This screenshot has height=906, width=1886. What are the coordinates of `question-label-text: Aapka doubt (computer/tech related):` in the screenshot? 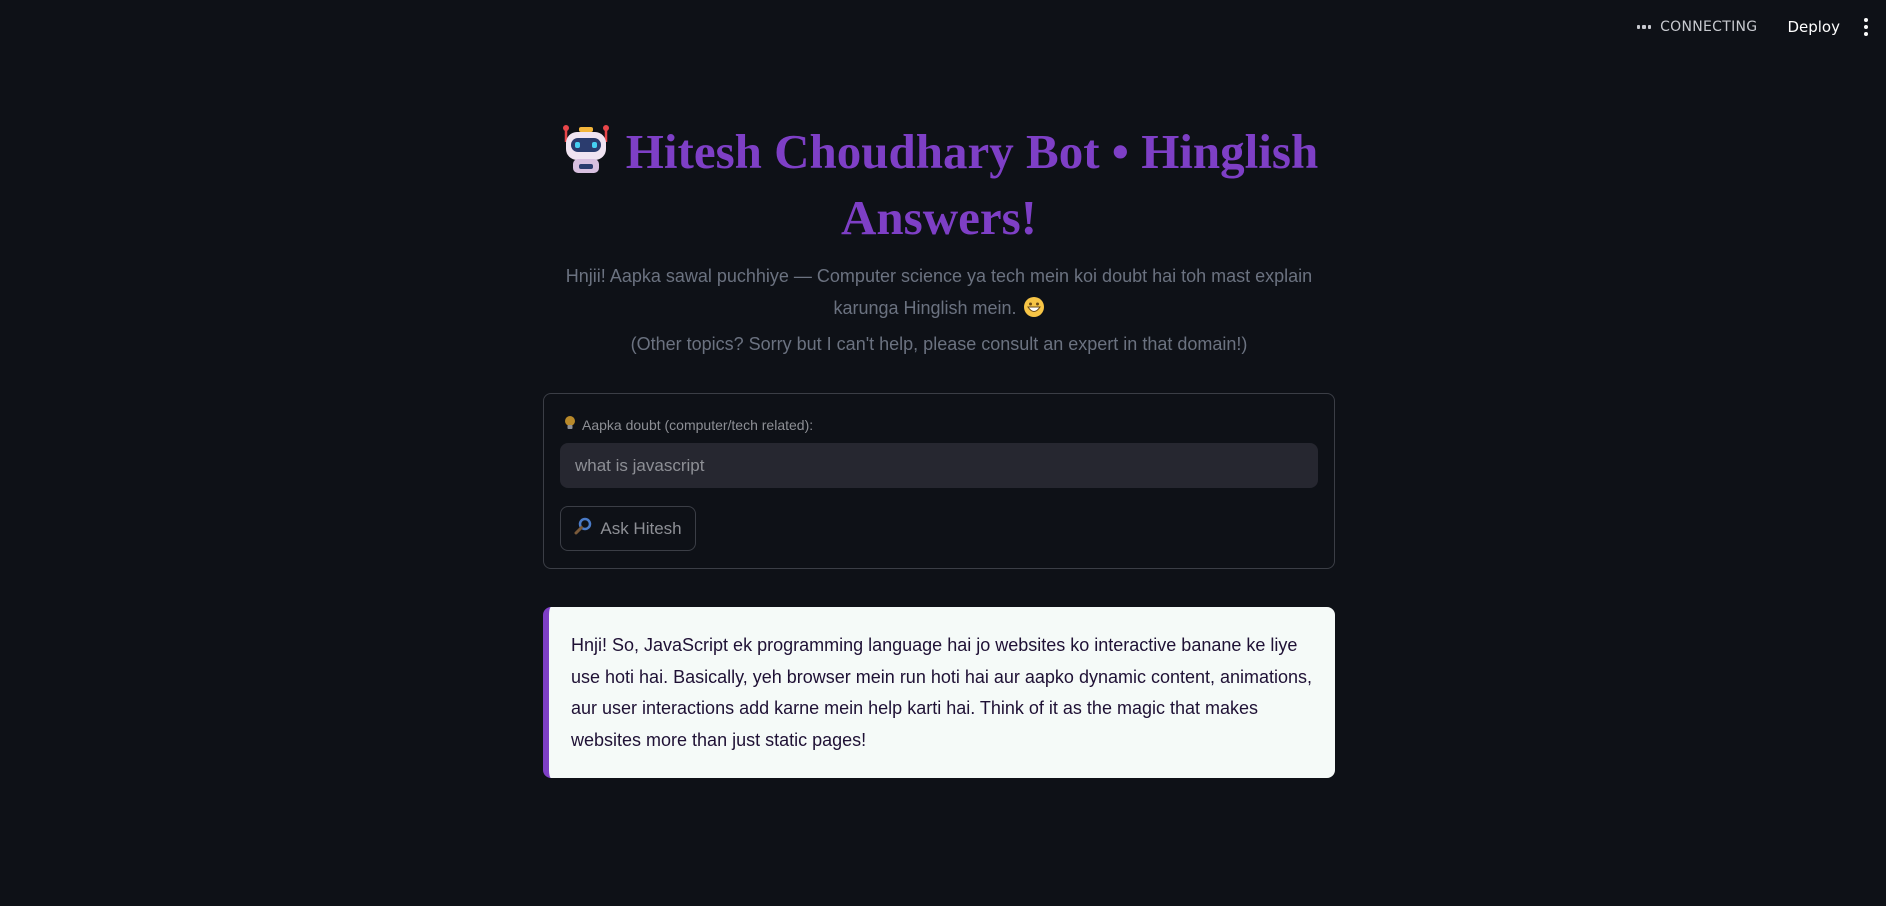 It's located at (698, 424).